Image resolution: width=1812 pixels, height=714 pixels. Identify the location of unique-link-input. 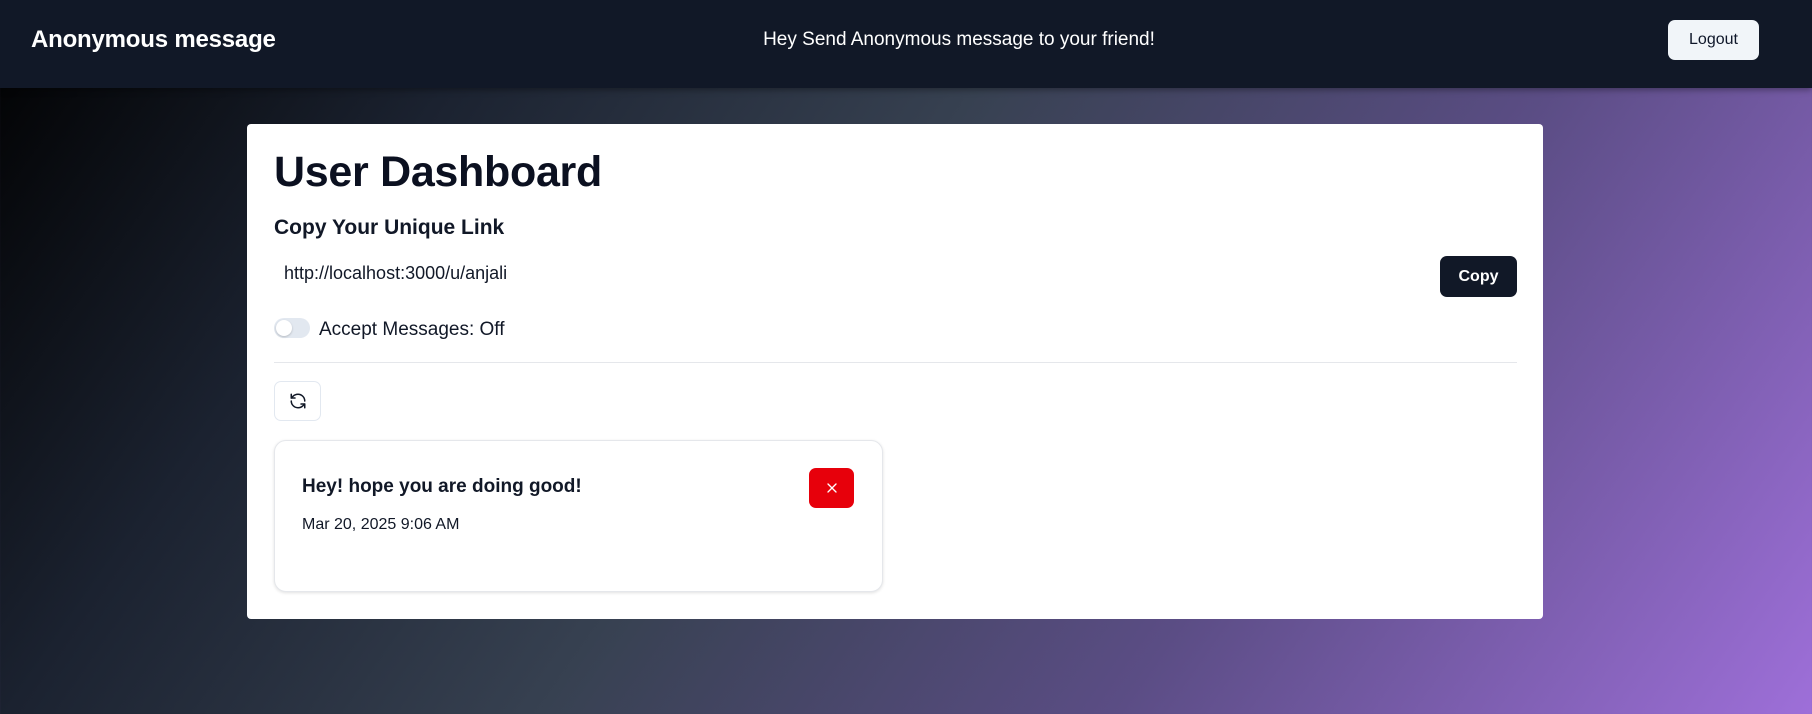
(859, 273).